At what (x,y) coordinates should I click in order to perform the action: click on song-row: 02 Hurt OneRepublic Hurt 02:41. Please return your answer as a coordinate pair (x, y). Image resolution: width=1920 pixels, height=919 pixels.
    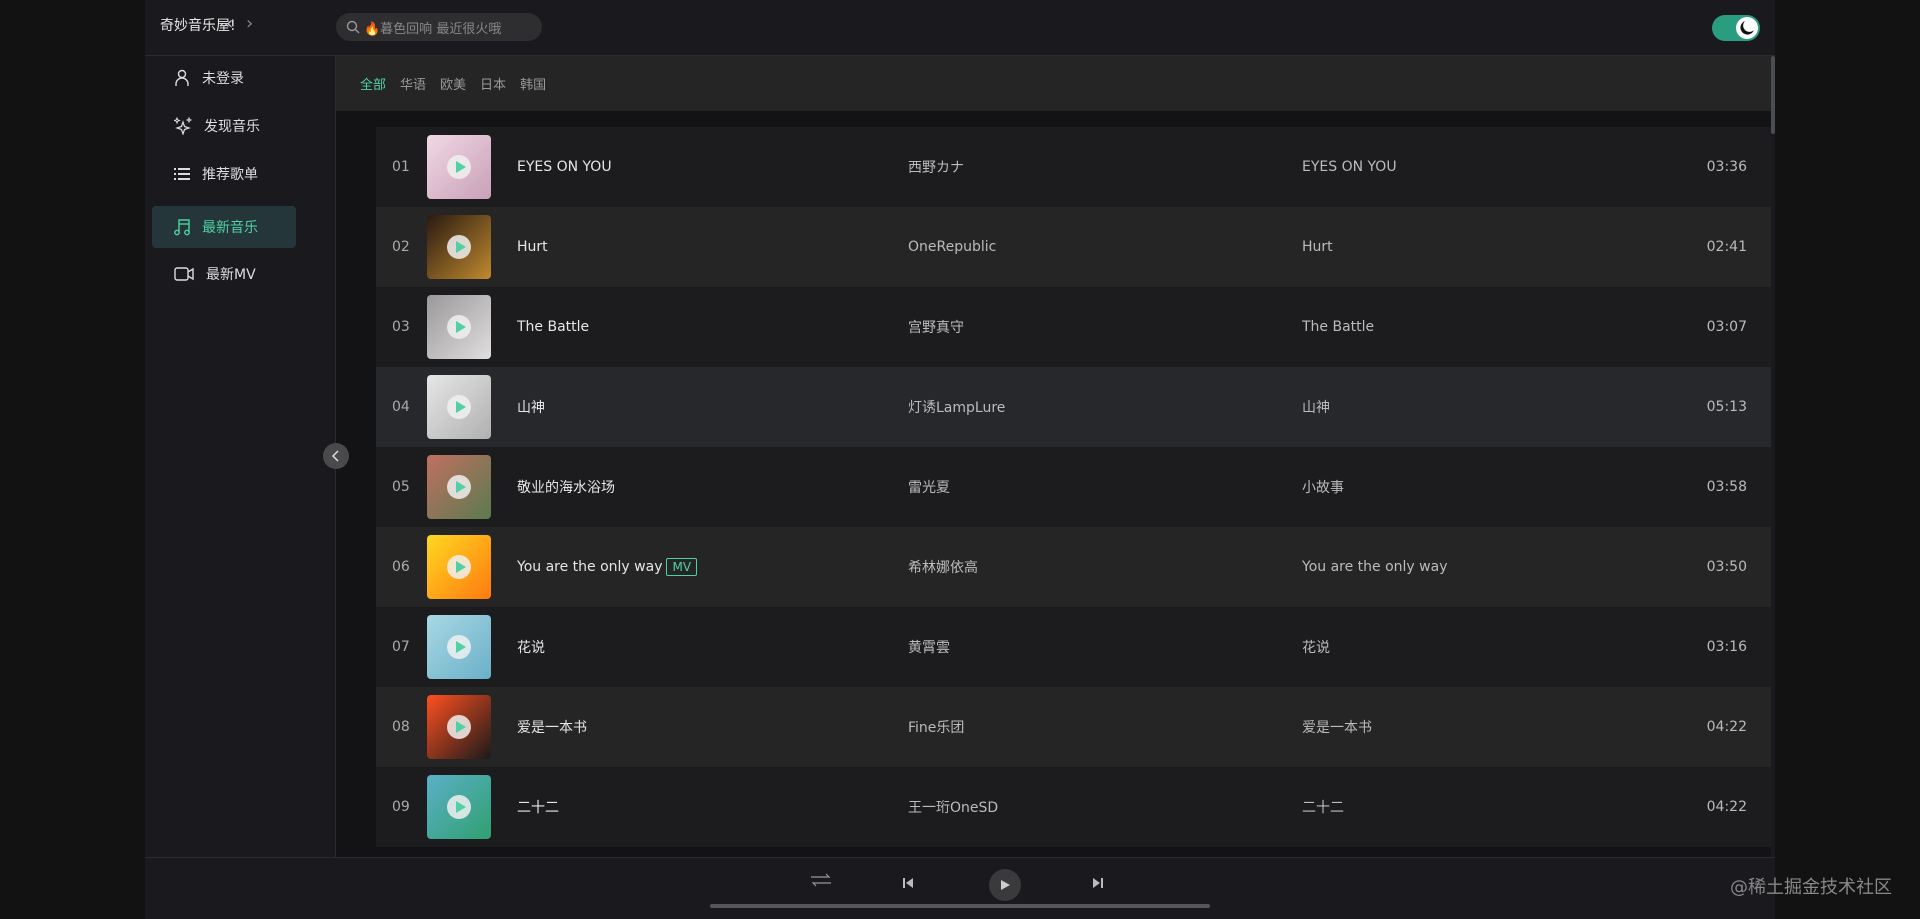
    Looking at the image, I should click on (1073, 247).